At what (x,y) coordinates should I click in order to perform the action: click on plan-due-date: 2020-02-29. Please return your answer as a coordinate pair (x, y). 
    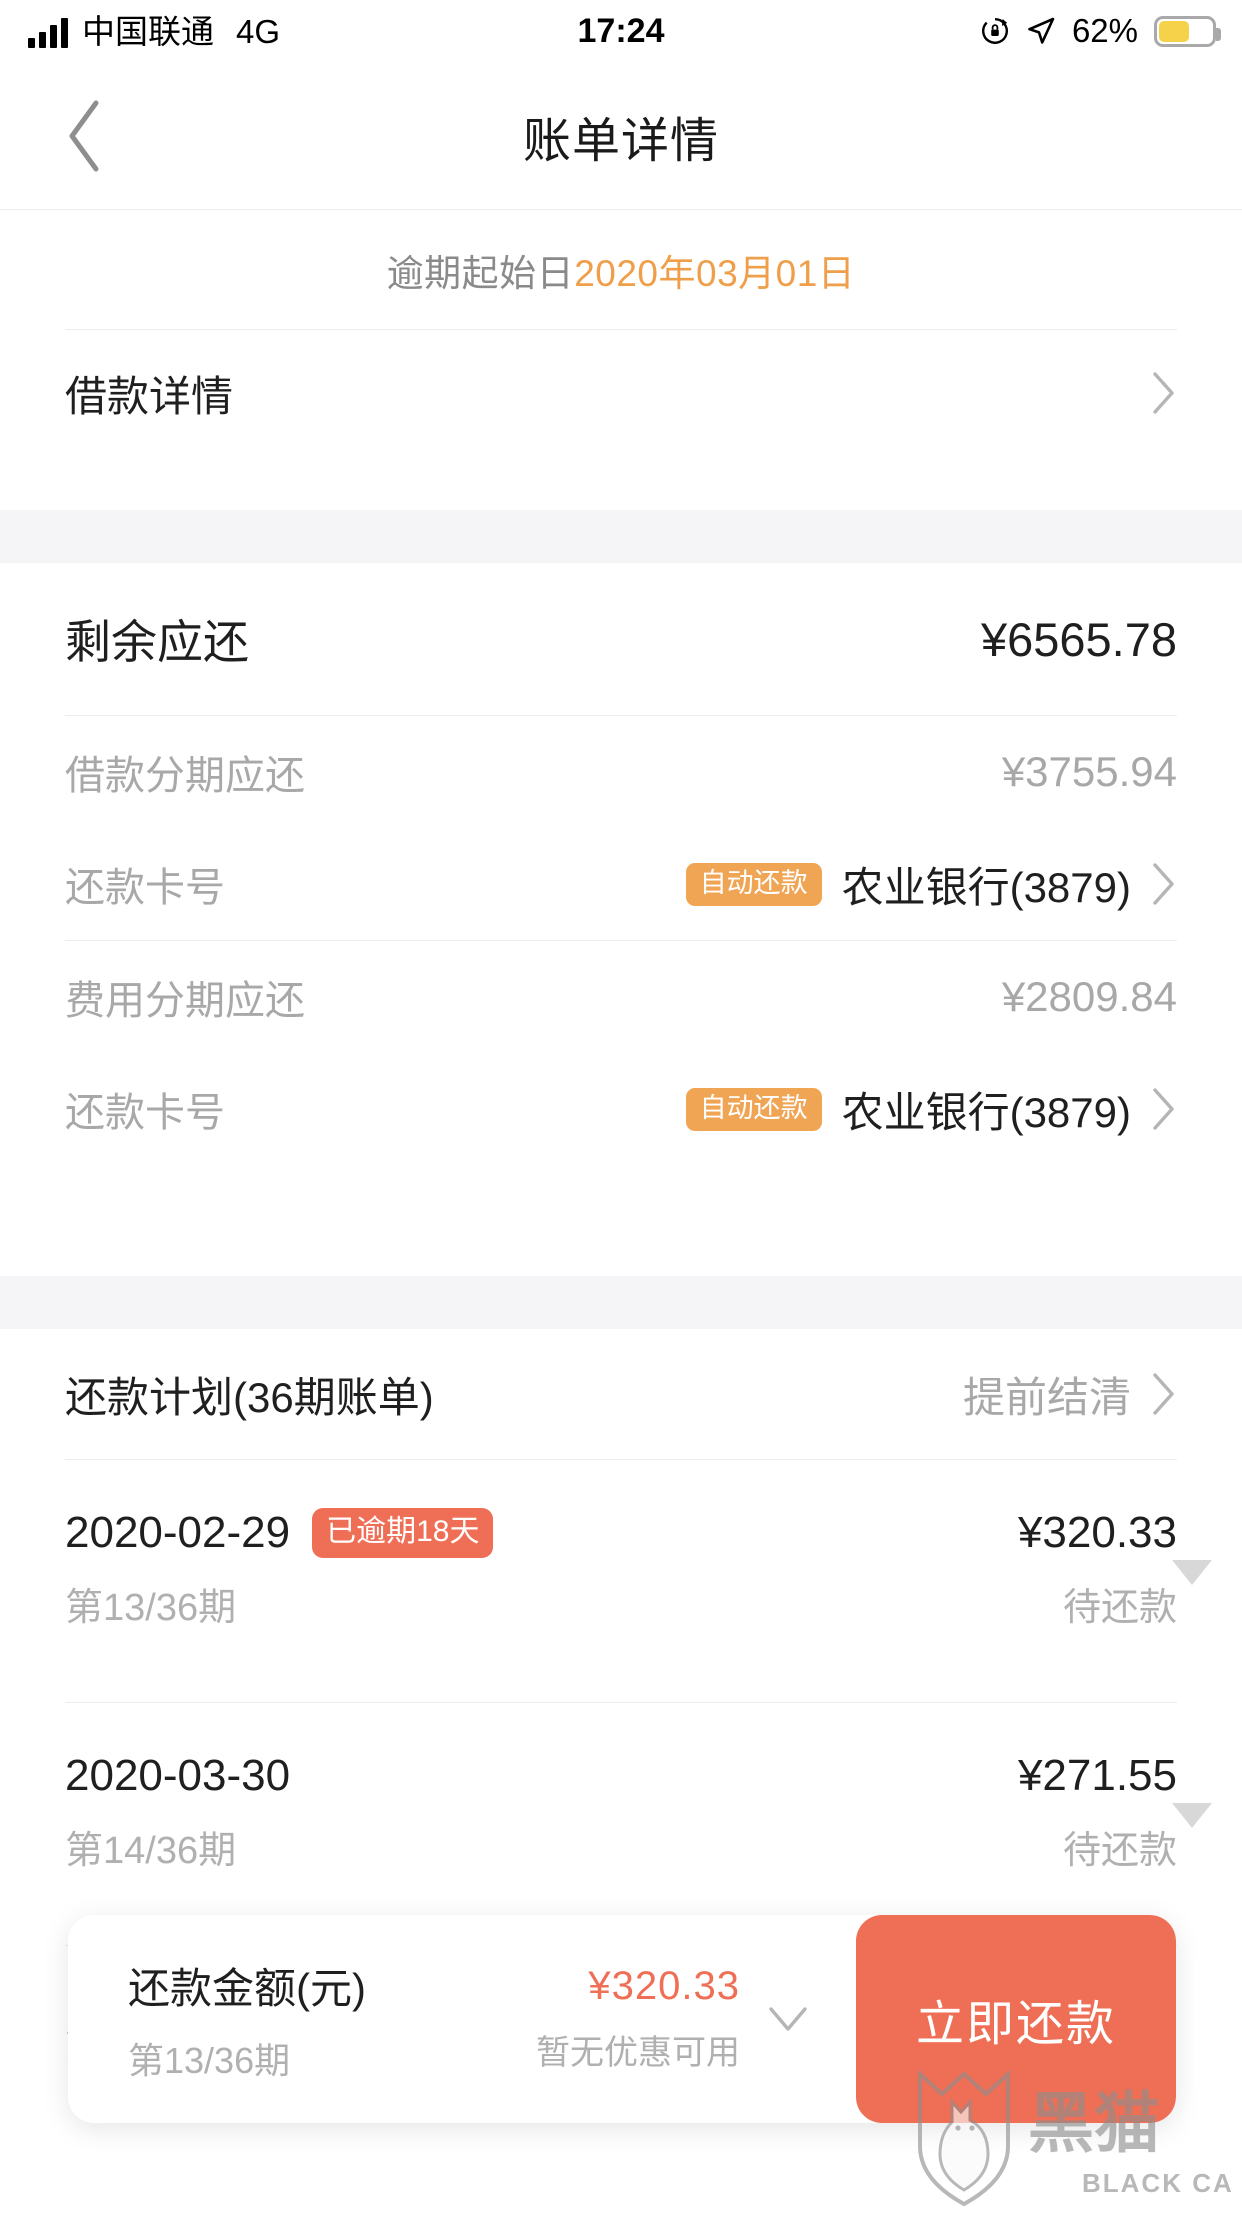
    Looking at the image, I should click on (178, 1532).